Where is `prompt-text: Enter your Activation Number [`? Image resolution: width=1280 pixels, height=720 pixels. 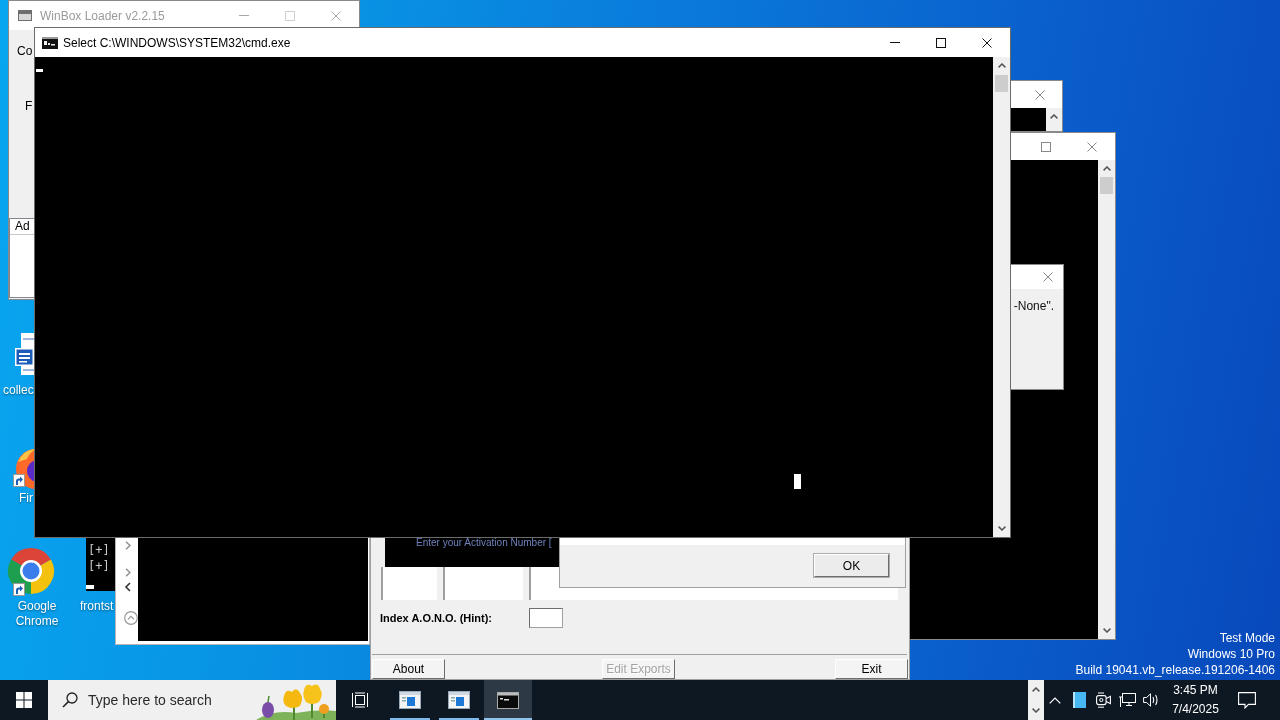
prompt-text: Enter your Activation Number [ is located at coordinates (484, 543).